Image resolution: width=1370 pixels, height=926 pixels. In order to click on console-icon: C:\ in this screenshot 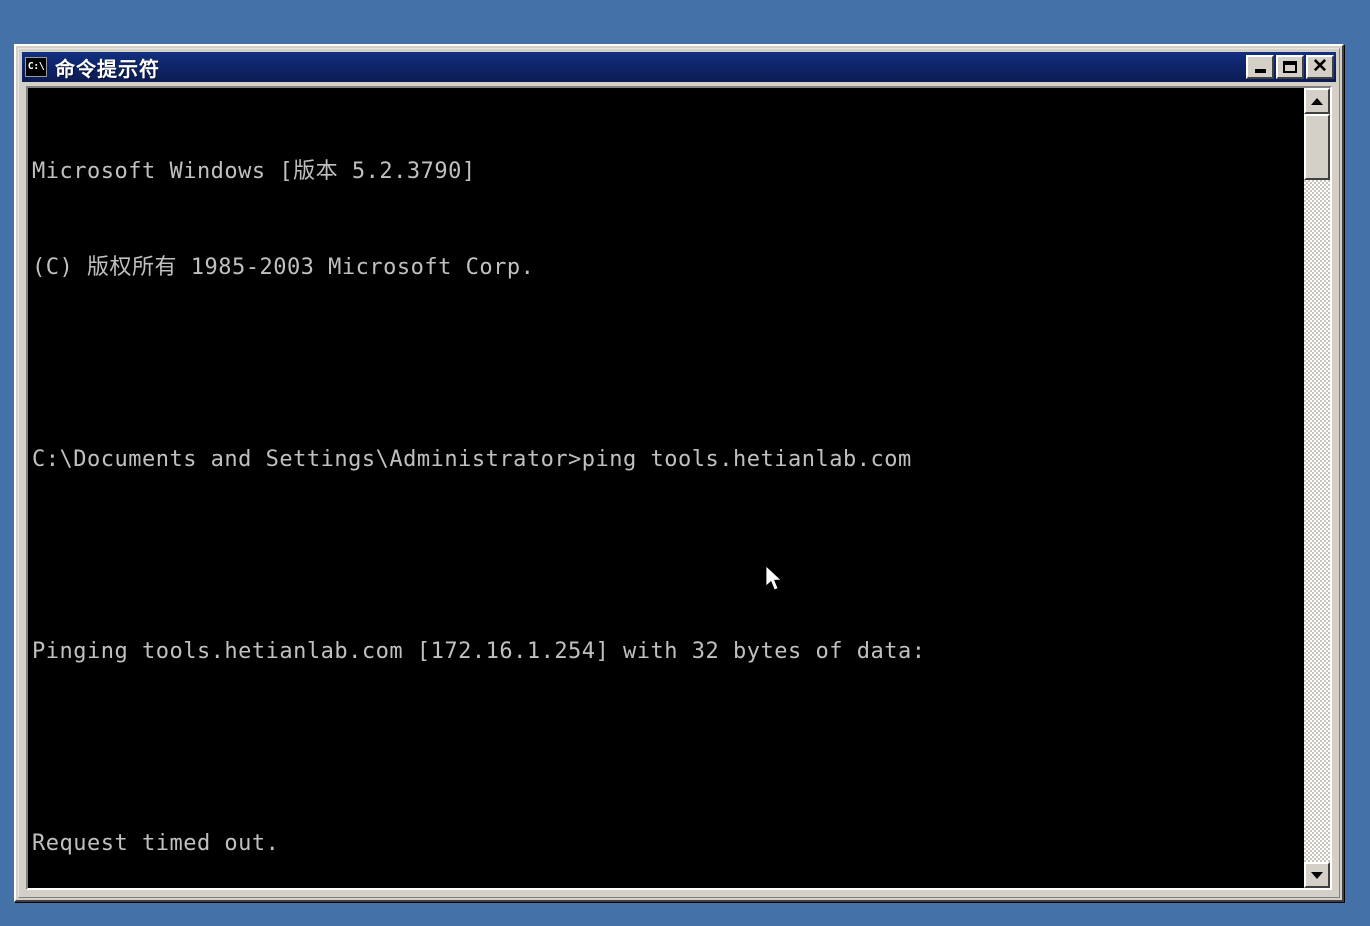, I will do `click(36, 67)`.